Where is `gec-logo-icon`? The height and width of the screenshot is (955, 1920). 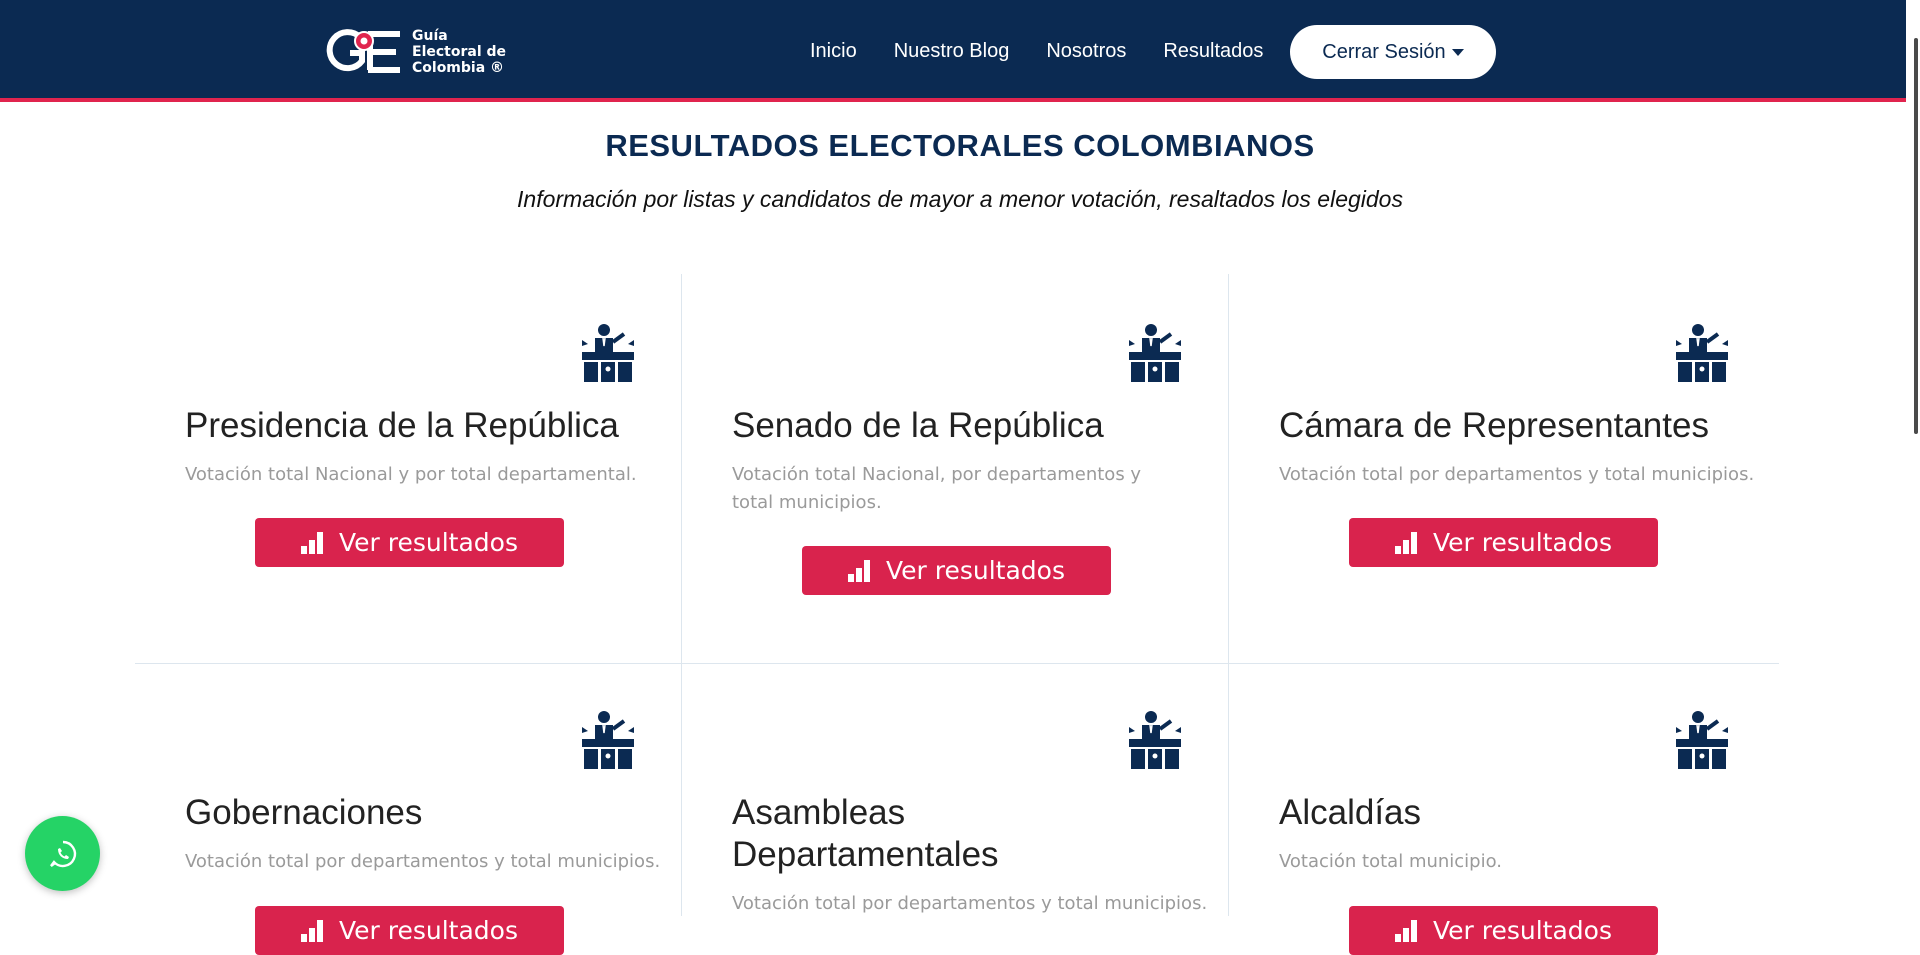
gec-logo-icon is located at coordinates (363, 51).